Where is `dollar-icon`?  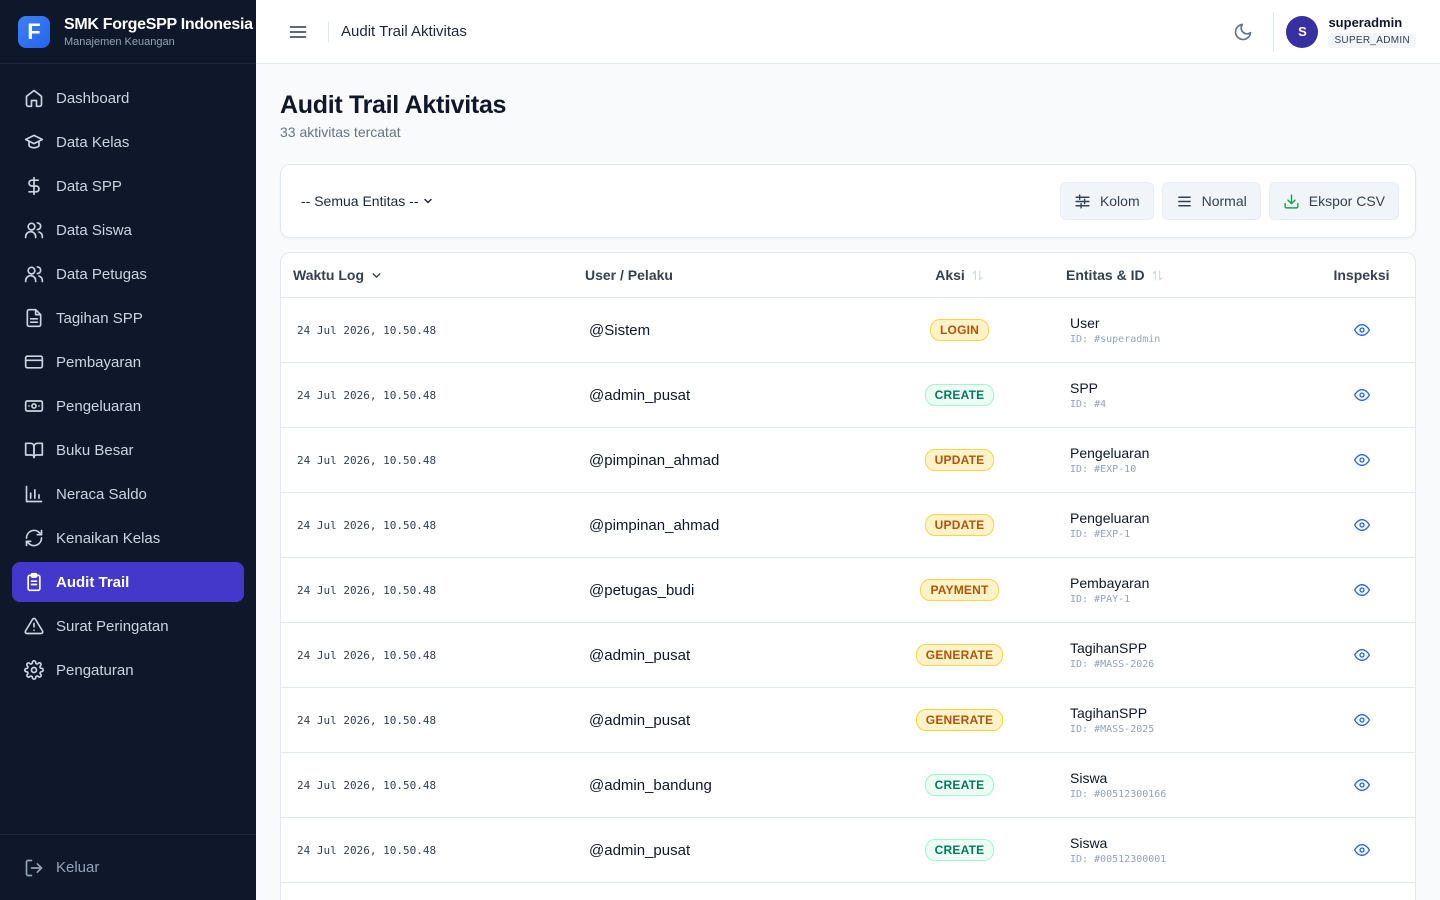
dollar-icon is located at coordinates (34, 186).